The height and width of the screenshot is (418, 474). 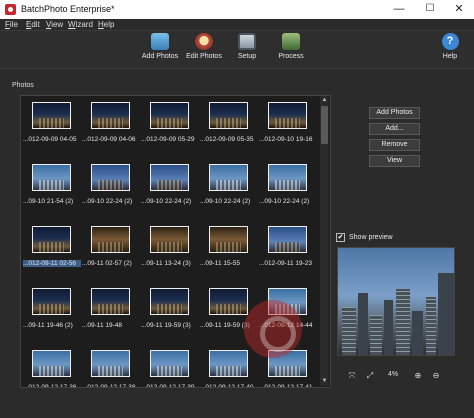 I want to click on setup-icon, so click(x=247, y=41).